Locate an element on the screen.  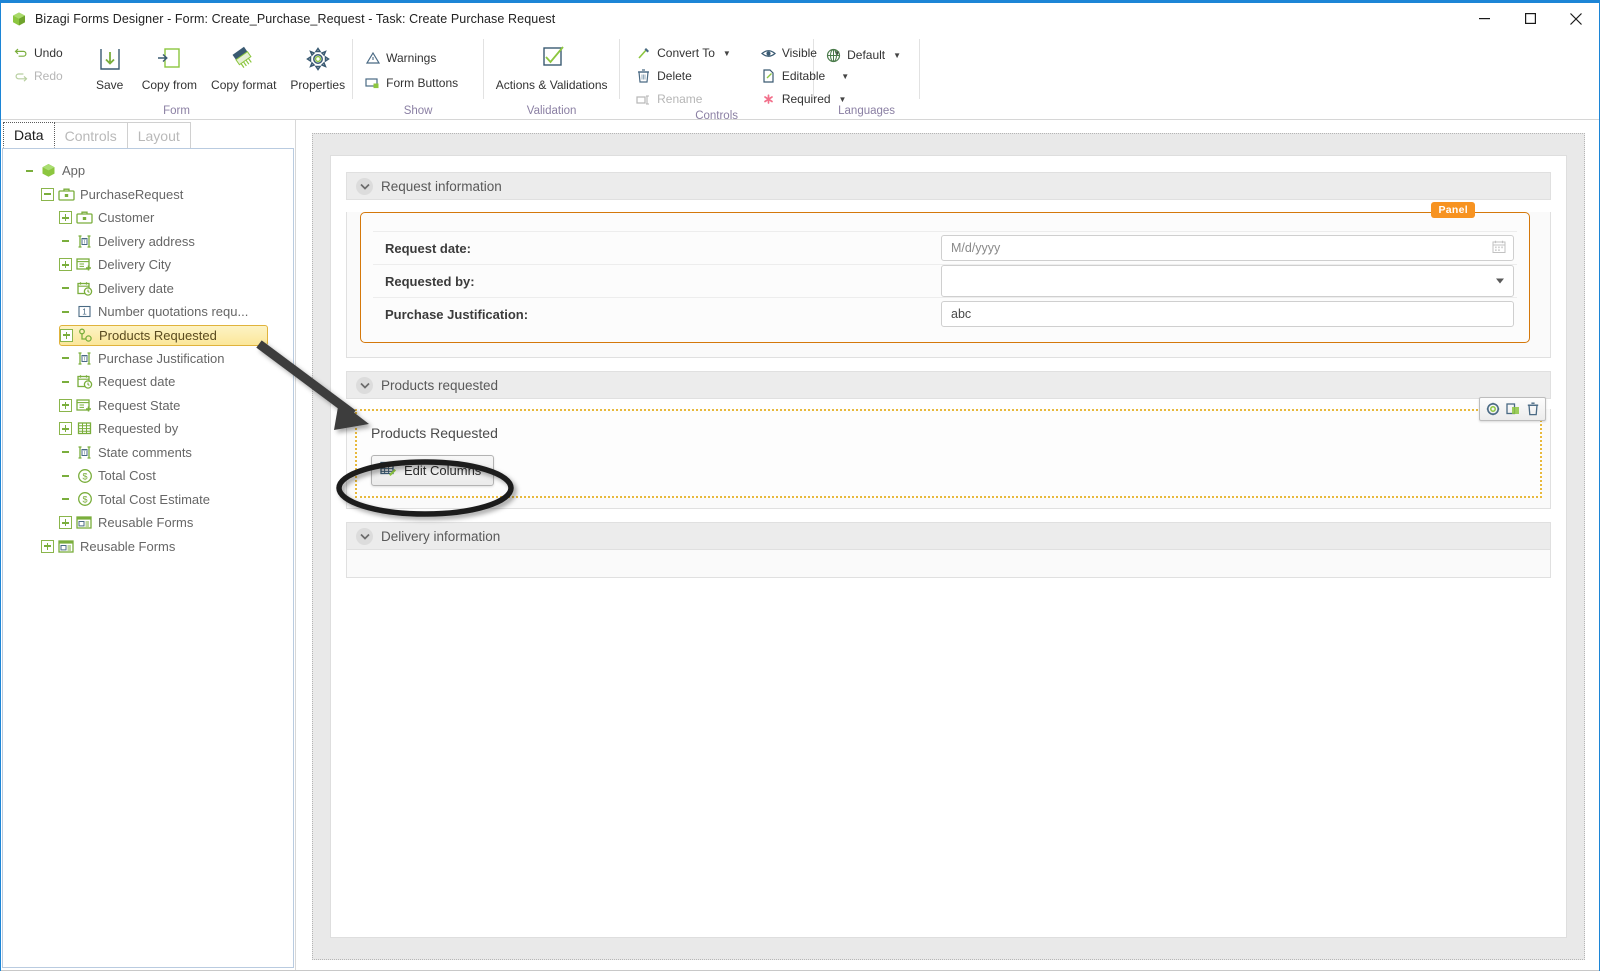
tree-item: Delivery date is located at coordinates (176, 289).